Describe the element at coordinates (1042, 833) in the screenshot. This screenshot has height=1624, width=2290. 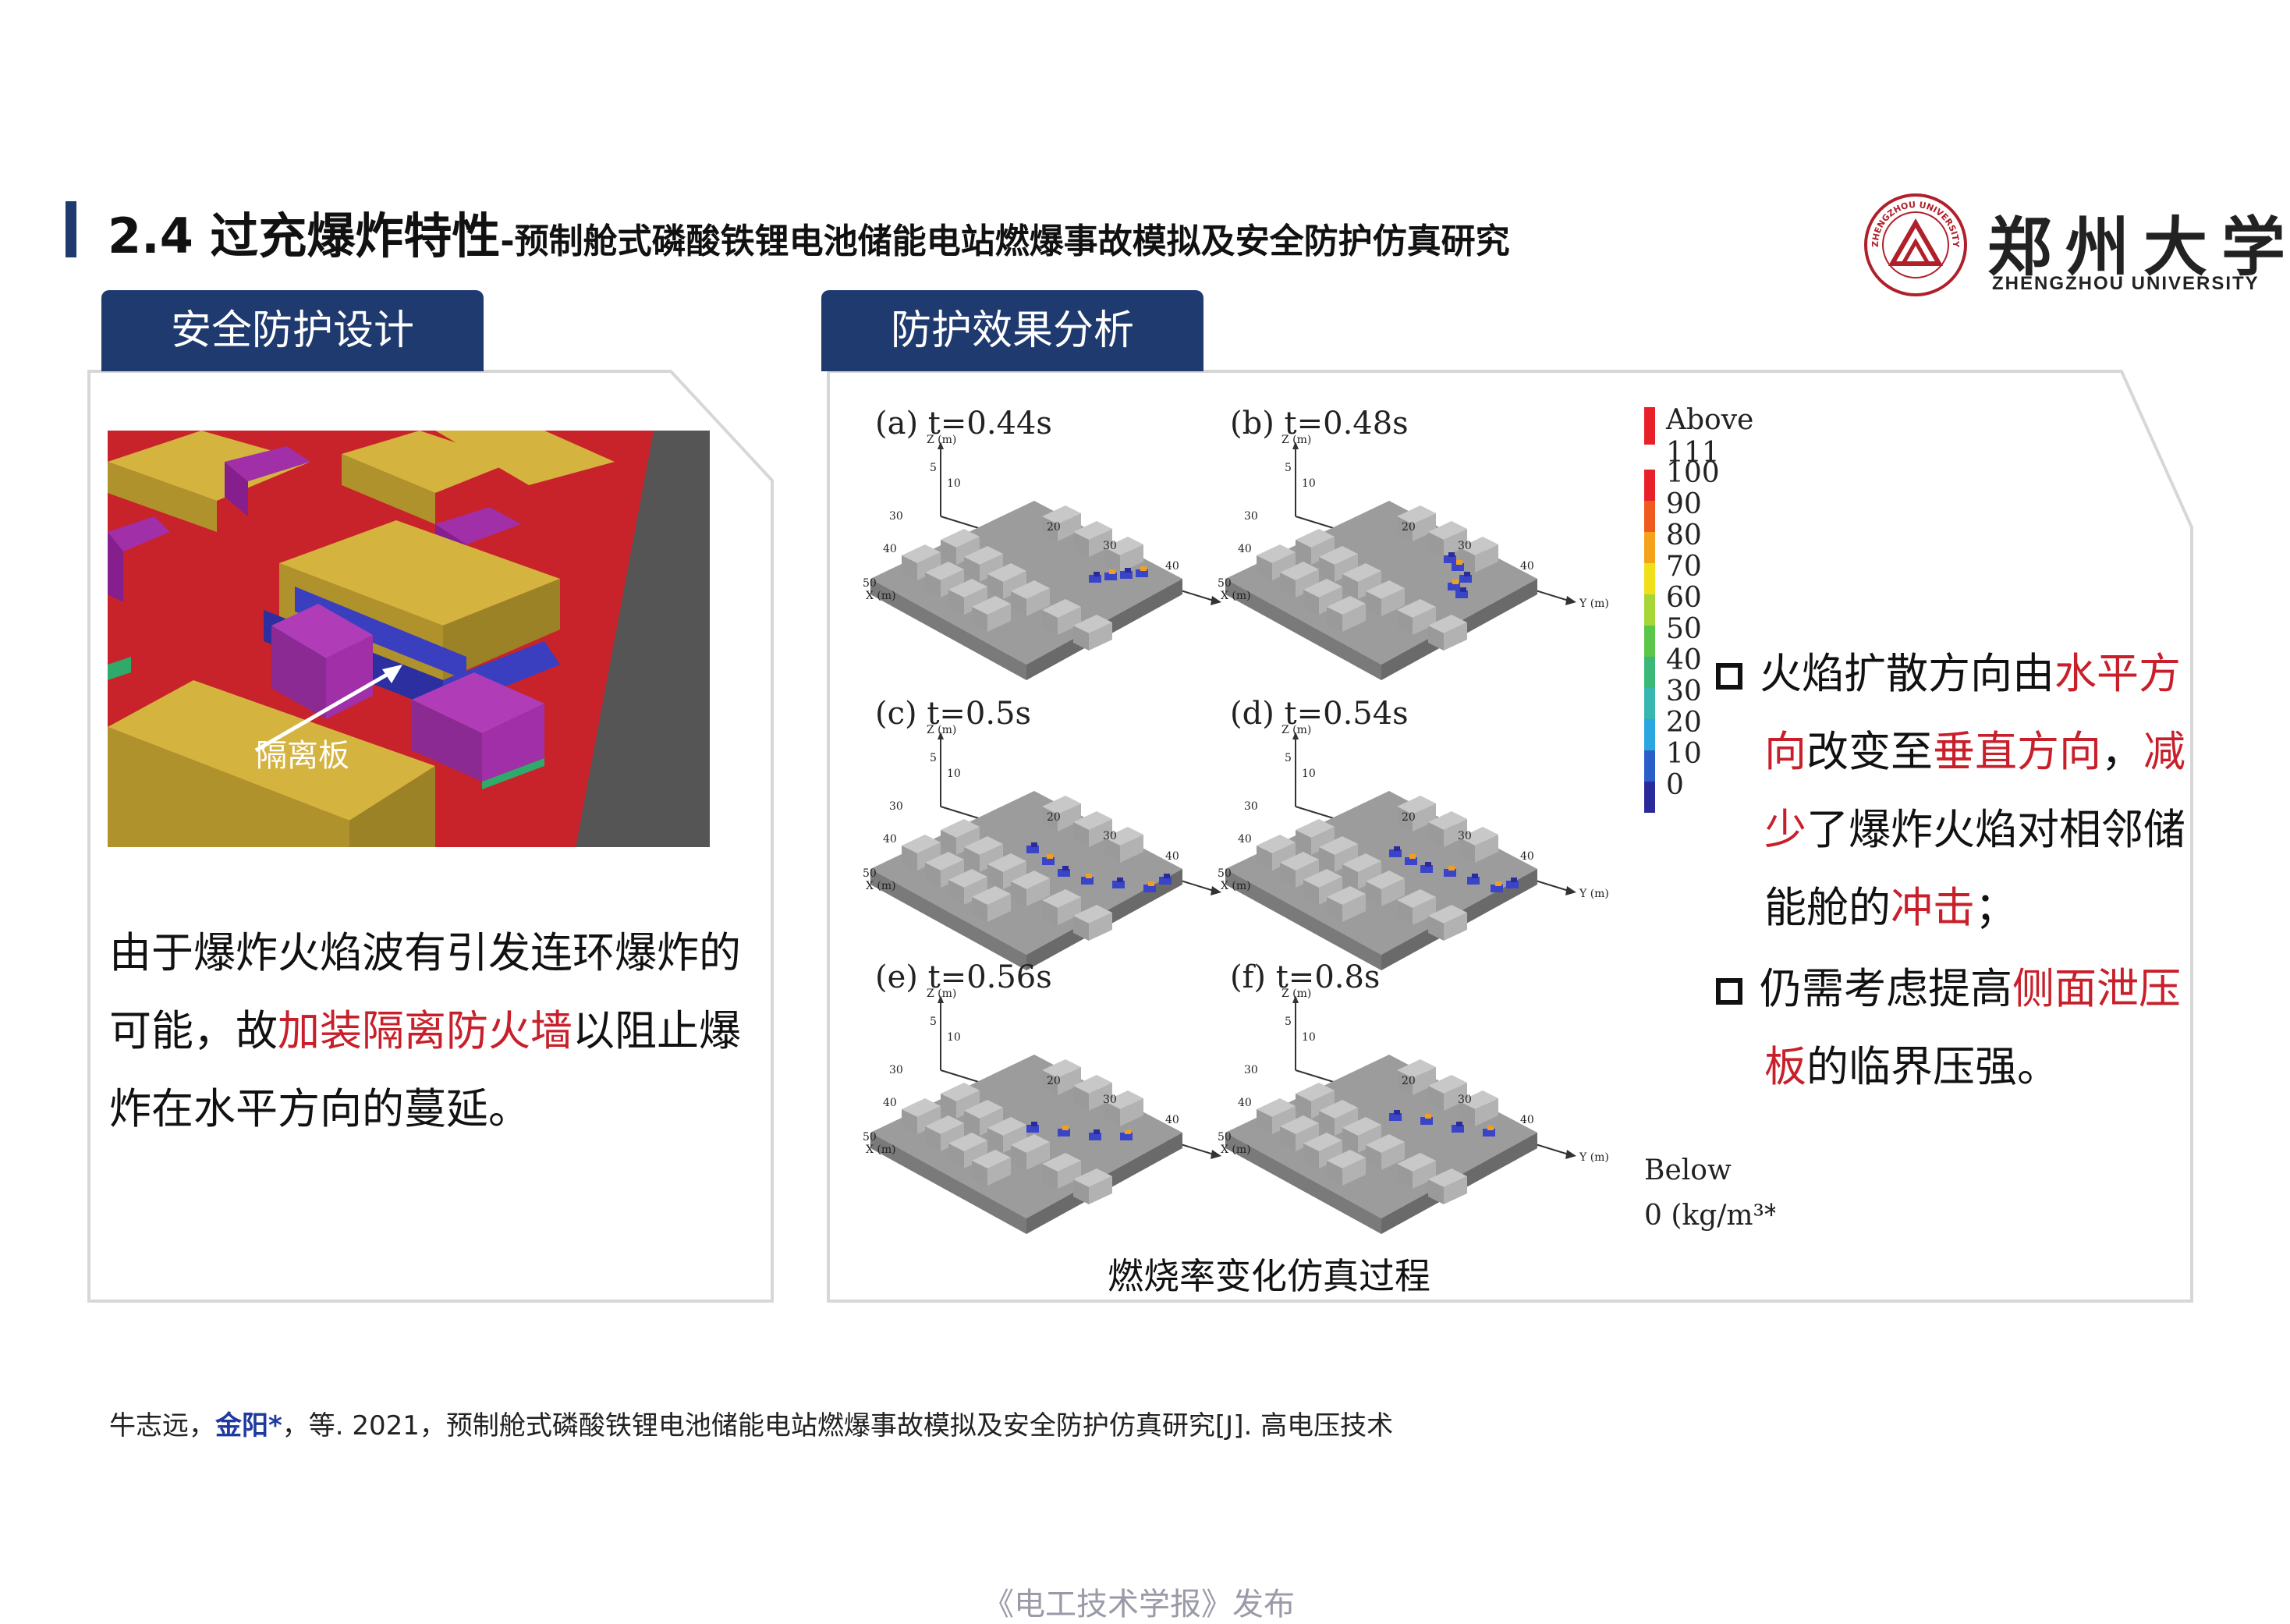
I see `simulation-subplot: (c) t=0.5sZ (m)510304050X (m)203040` at that location.